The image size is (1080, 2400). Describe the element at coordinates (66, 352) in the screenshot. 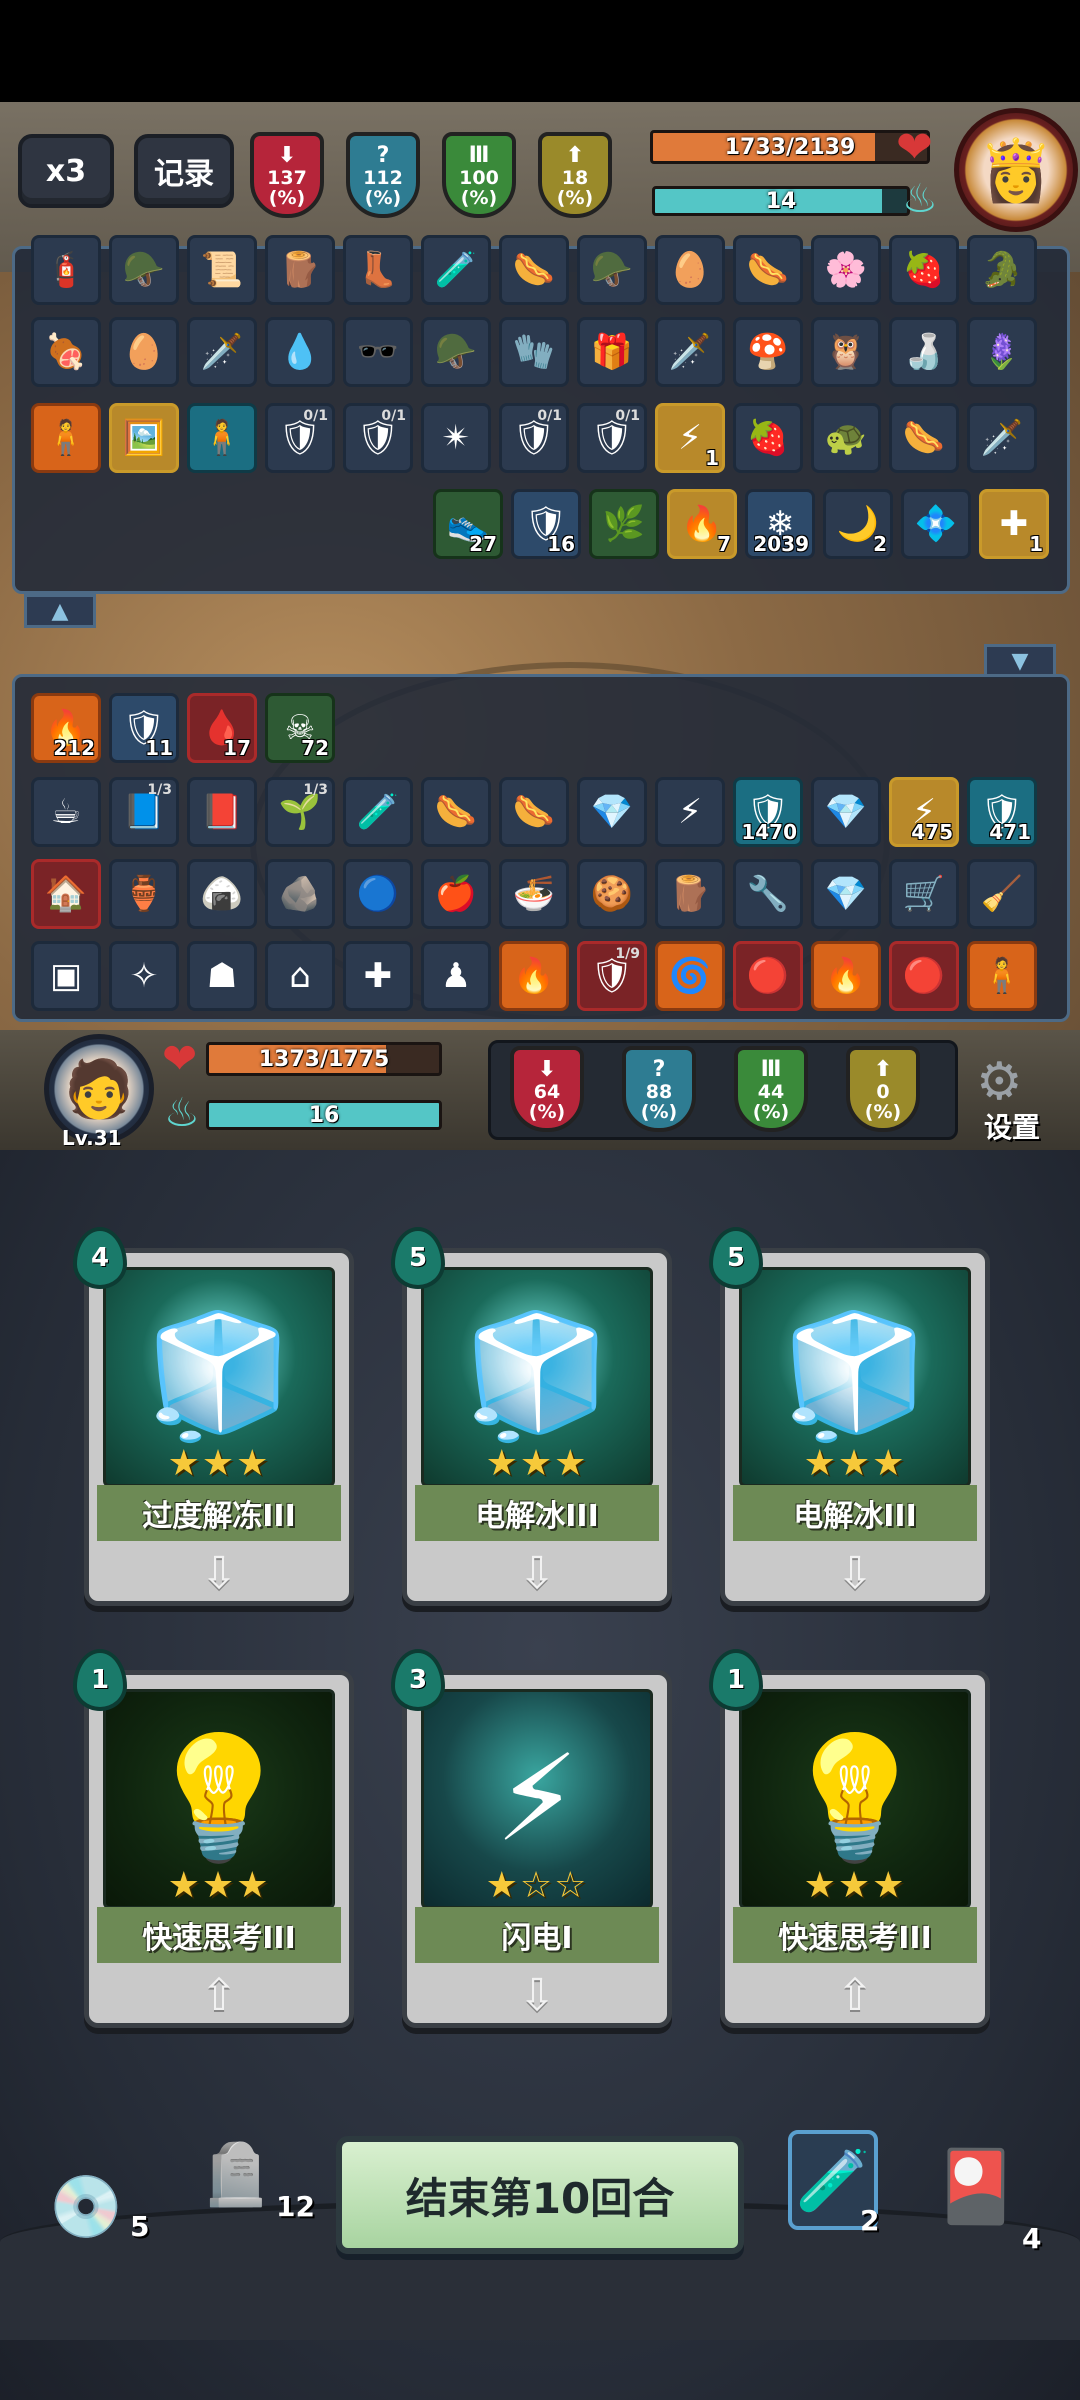

I see `item-slot: 🍖` at that location.